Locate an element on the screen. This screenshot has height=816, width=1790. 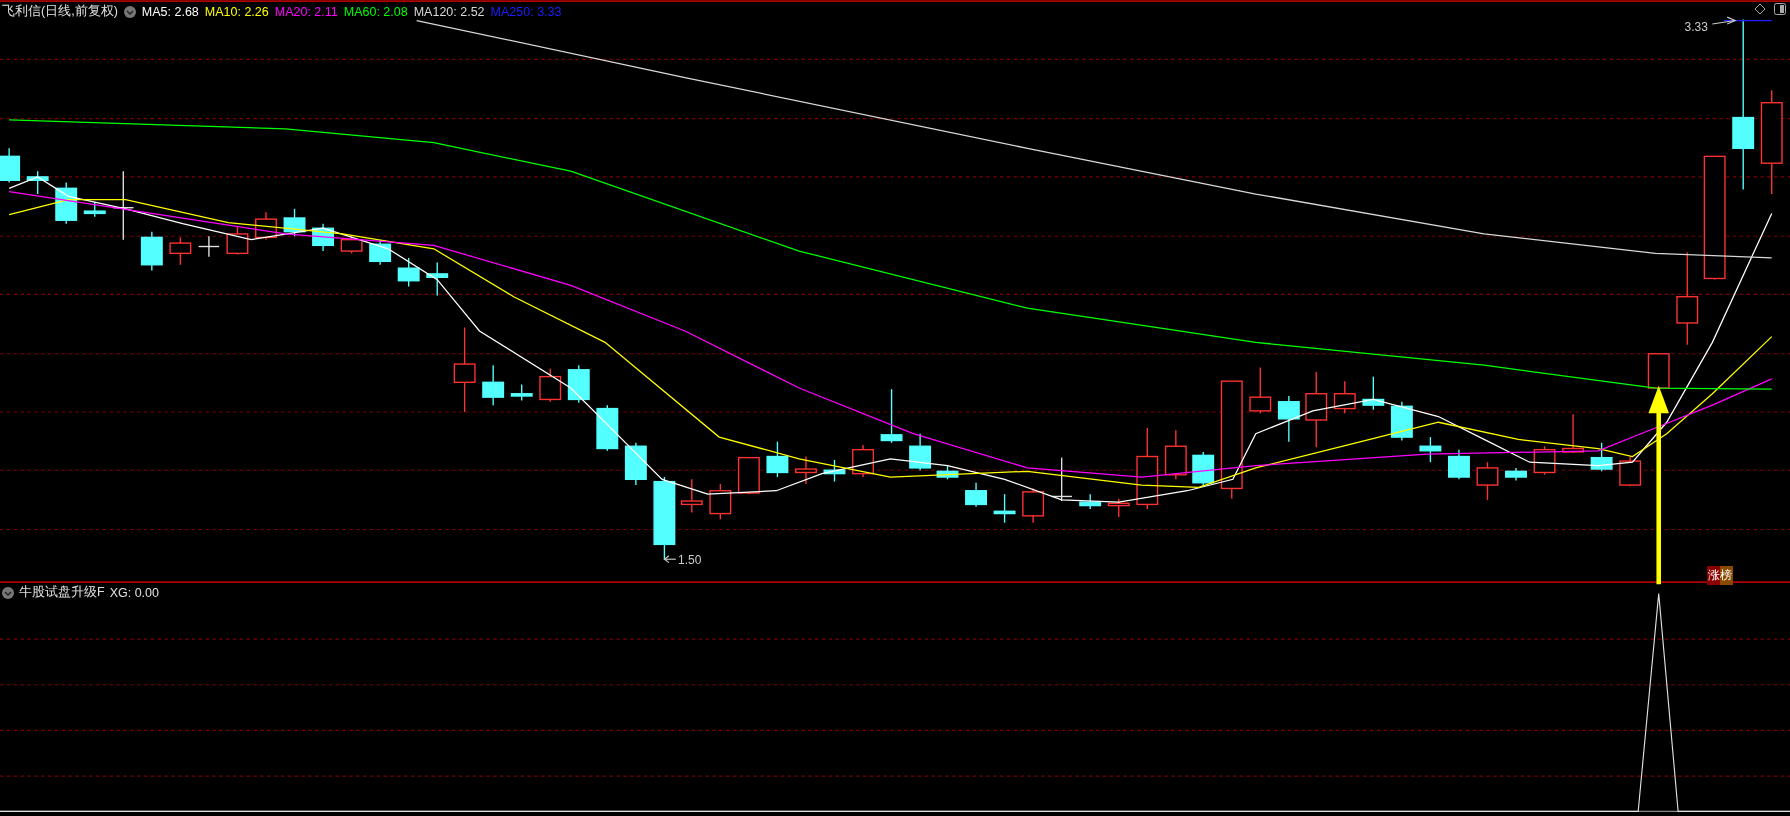
chart-title: 飞利信(日线,前复权) is located at coordinates (60, 11).